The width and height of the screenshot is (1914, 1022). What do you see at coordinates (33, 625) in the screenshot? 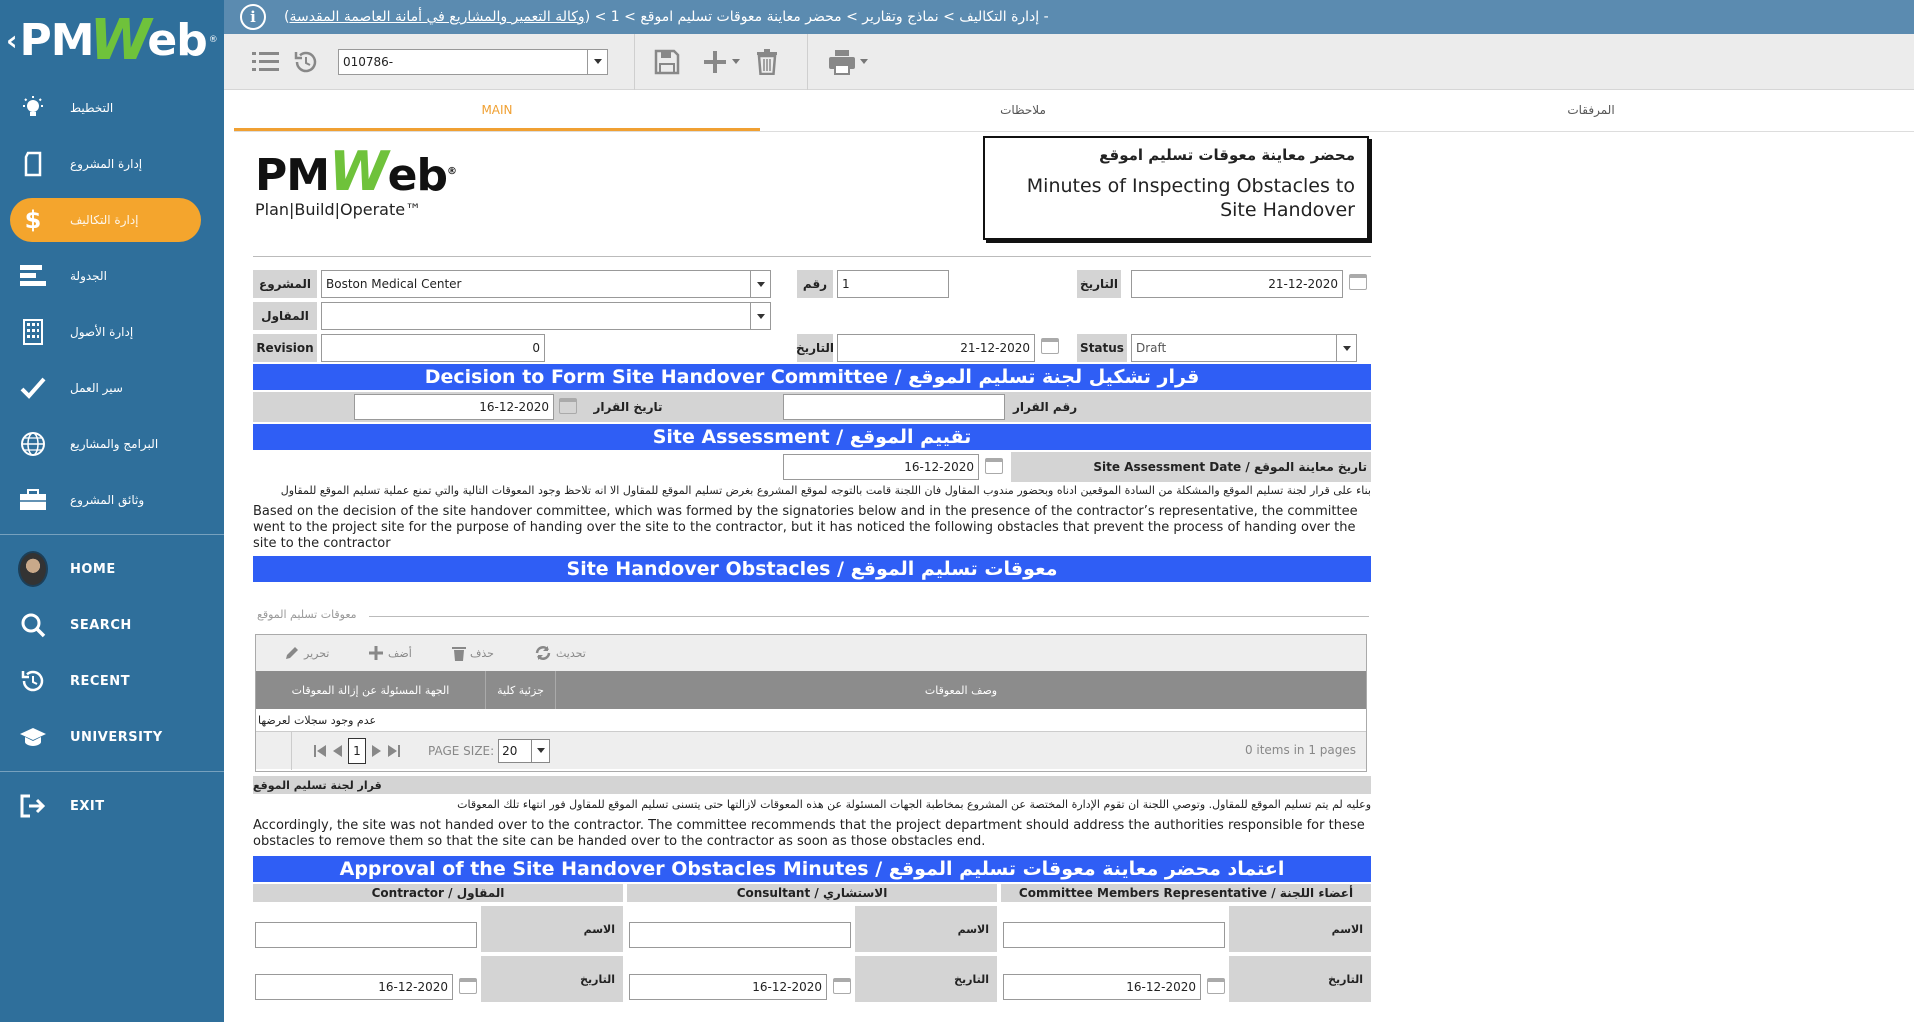
I see `search-icon` at bounding box center [33, 625].